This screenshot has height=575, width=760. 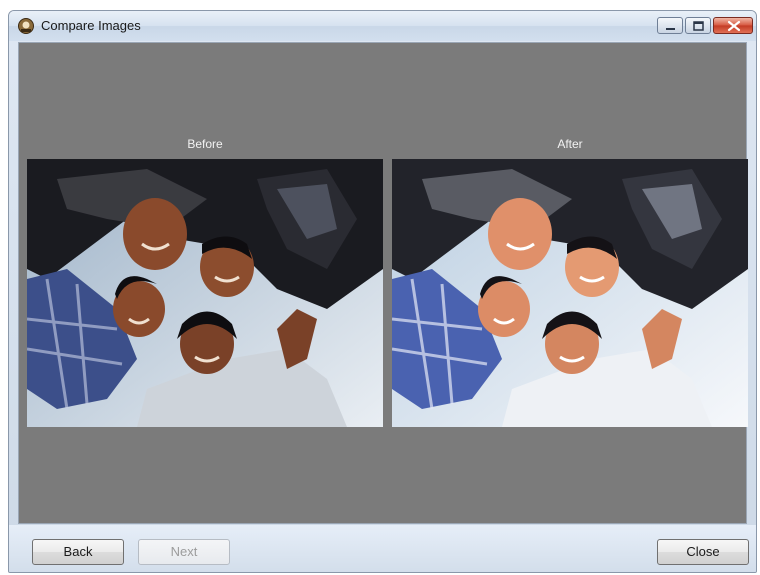 What do you see at coordinates (670, 29) in the screenshot?
I see `minimize-icon` at bounding box center [670, 29].